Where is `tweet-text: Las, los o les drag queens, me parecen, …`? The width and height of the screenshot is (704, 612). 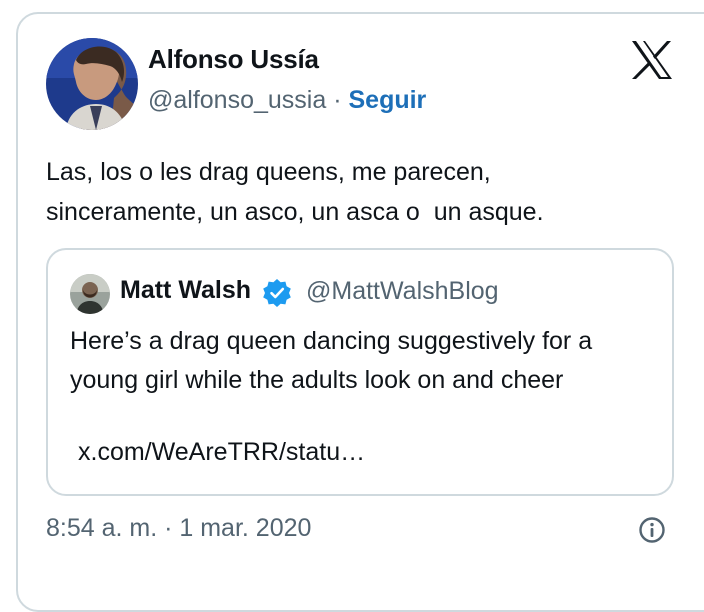
tweet-text: Las, los o les drag queens, me parecen, … is located at coordinates (356, 192).